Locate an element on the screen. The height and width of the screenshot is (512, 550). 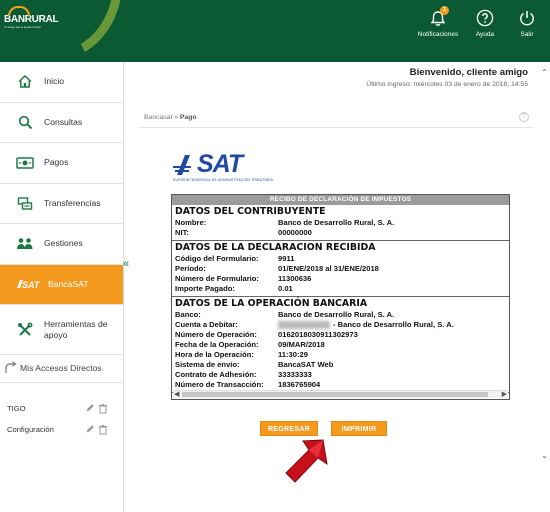
section-title: DATOS DE LA DECLARACION RECIBIDA is located at coordinates (275, 247).